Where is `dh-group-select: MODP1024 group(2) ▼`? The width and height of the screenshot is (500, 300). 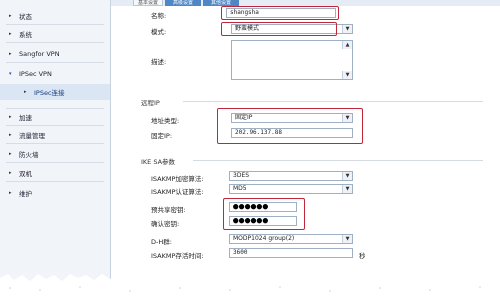
dh-group-select: MODP1024 group(2) ▼ is located at coordinates (291, 239).